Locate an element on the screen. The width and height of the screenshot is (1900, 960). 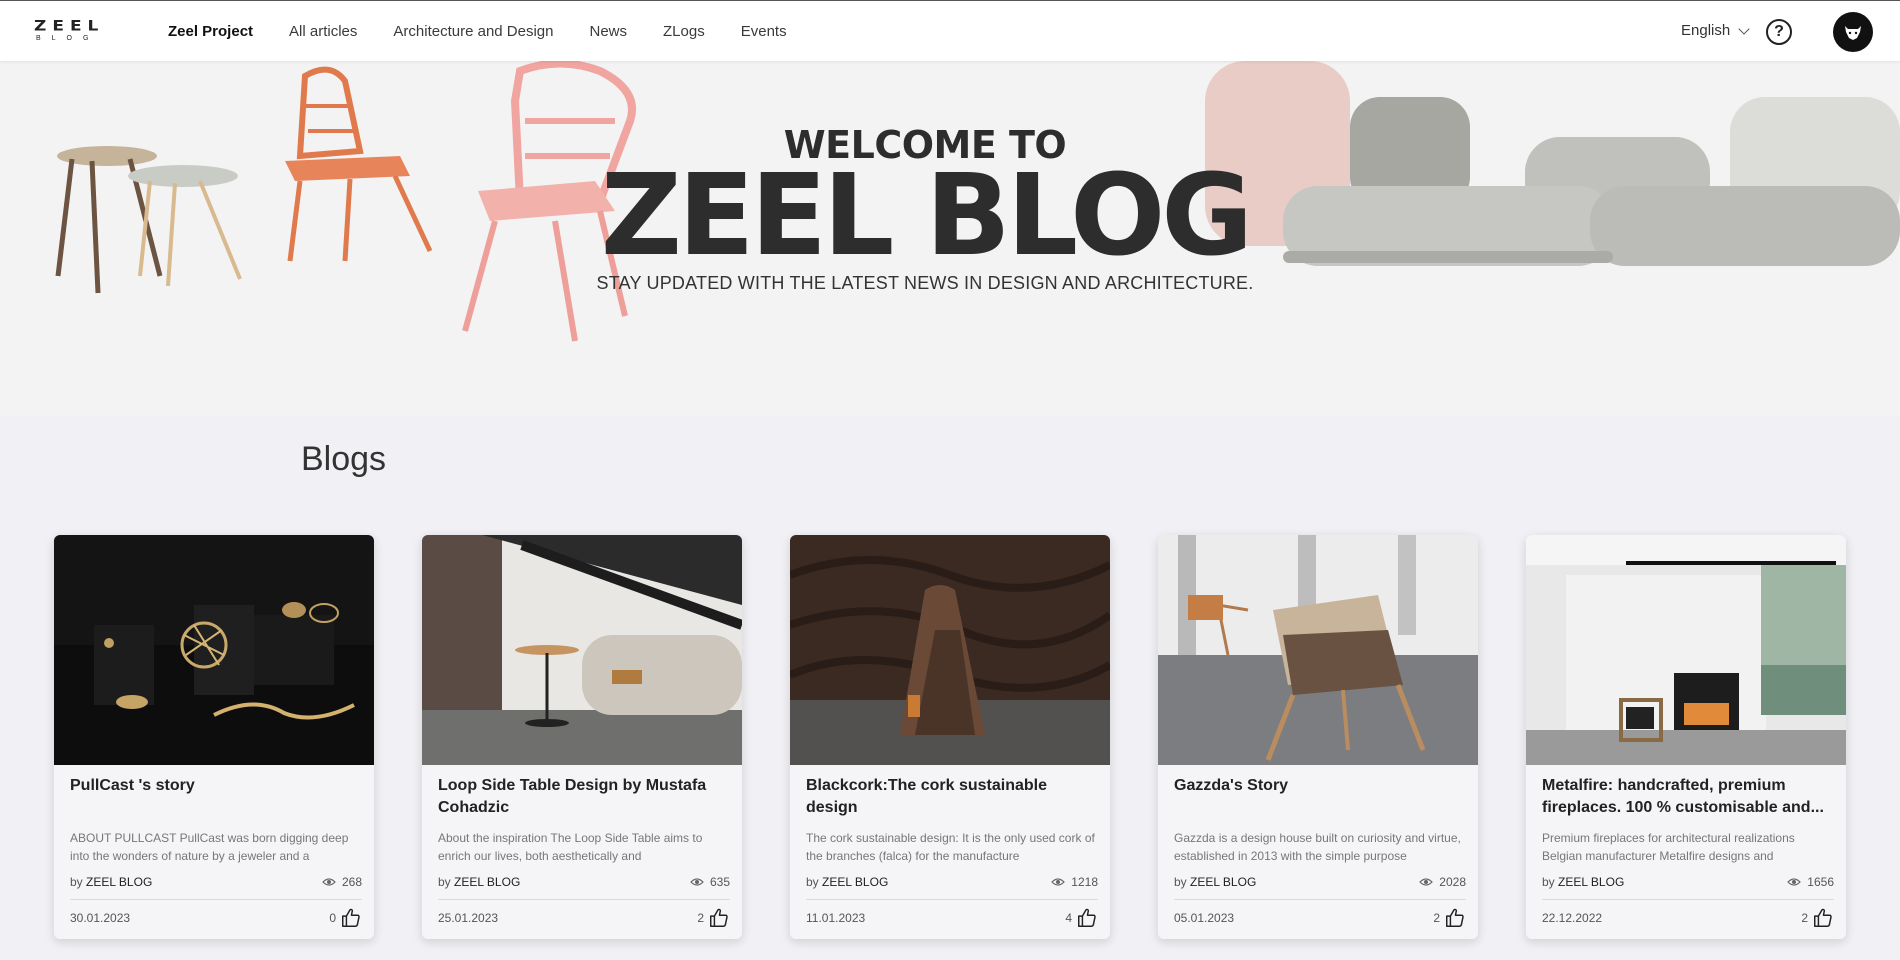
hero-blog-title: ZEEL BLOG is located at coordinates (926, 216).